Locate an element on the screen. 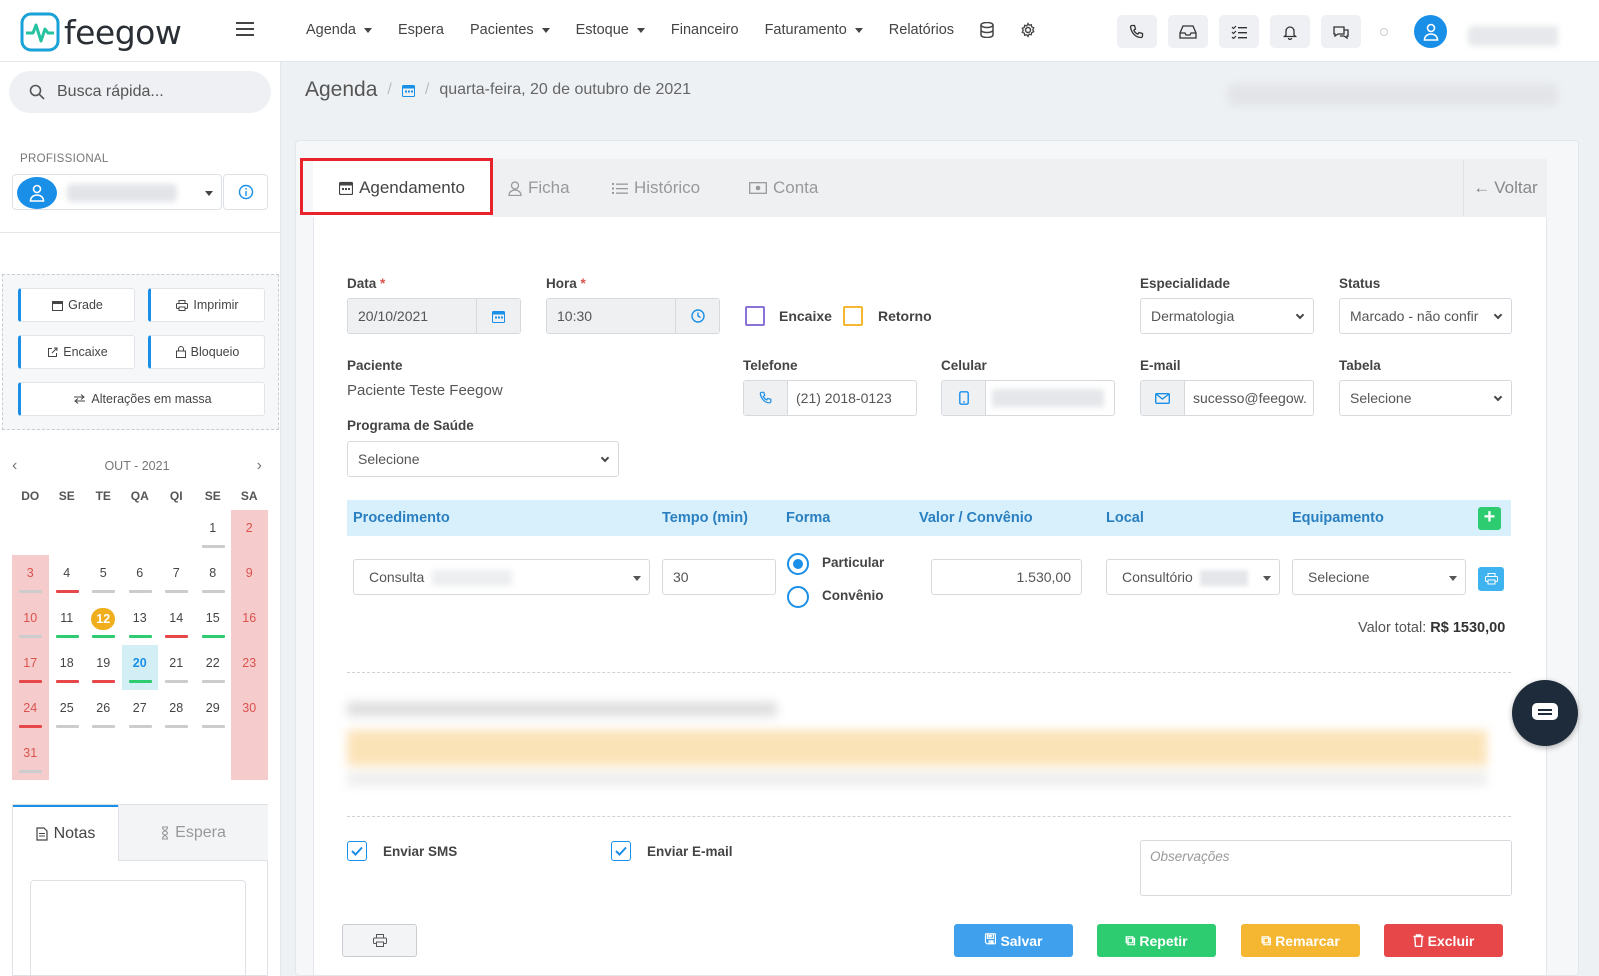  calendar-day: 25 is located at coordinates (67, 712).